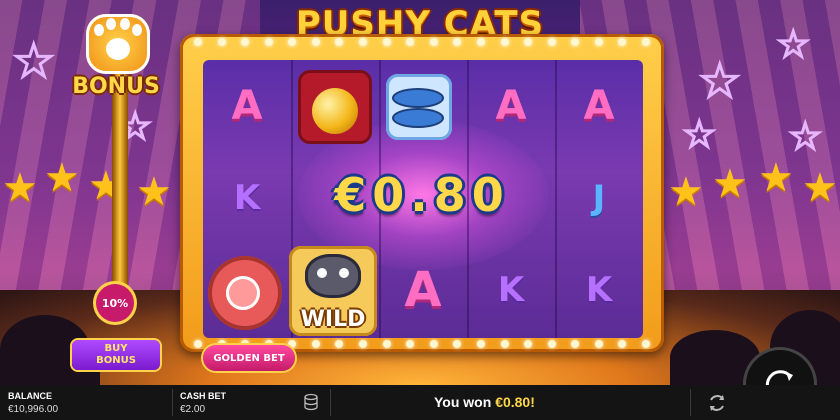 This screenshot has height=420, width=840. I want to click on buy-bonus-line1: BUY, so click(116, 348).